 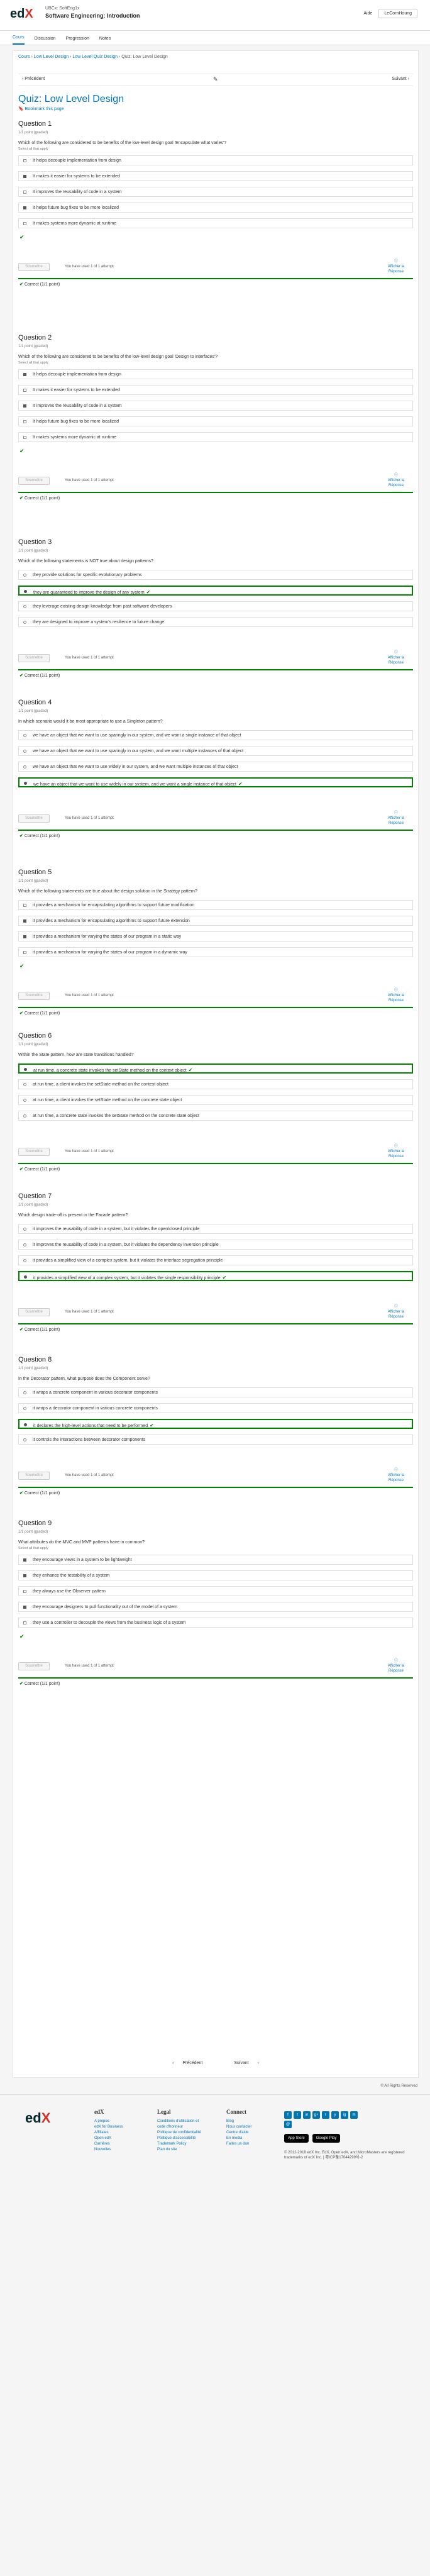 What do you see at coordinates (238, 2144) in the screenshot?
I see `footer-link: Faites un don` at bounding box center [238, 2144].